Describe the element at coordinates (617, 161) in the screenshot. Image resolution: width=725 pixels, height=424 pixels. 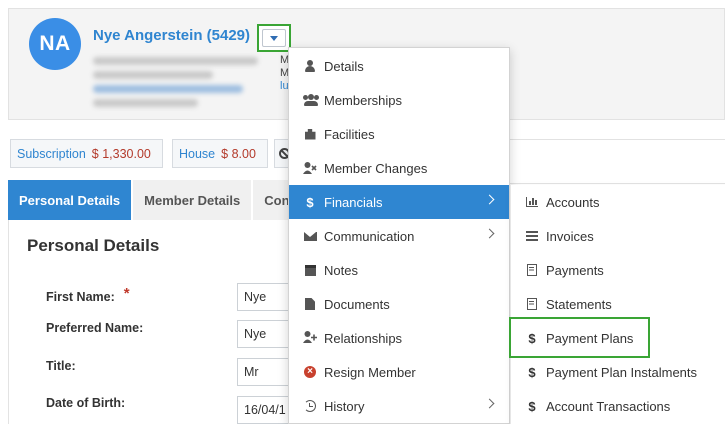
I see `header-divider` at that location.